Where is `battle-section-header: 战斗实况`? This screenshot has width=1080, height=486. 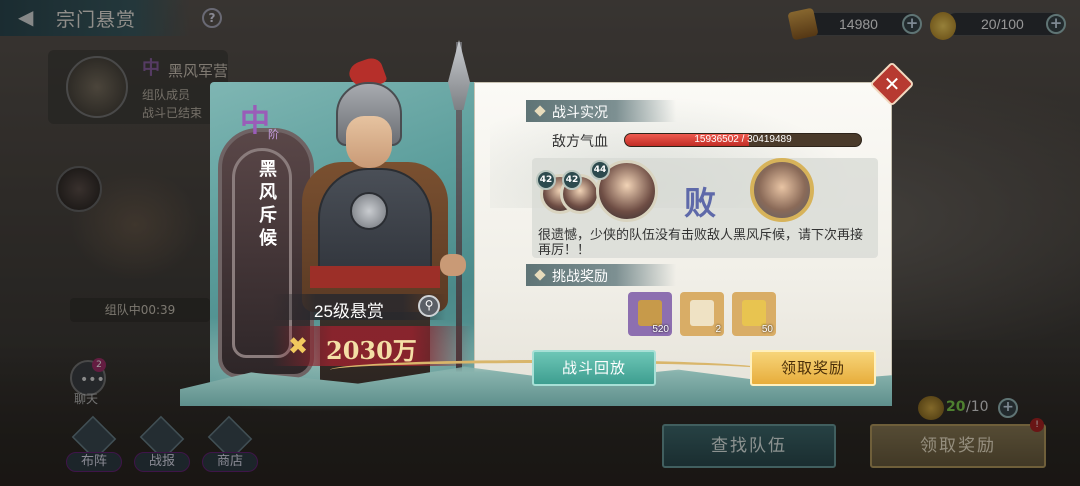
battle-section-header: 战斗实况 is located at coordinates (601, 111).